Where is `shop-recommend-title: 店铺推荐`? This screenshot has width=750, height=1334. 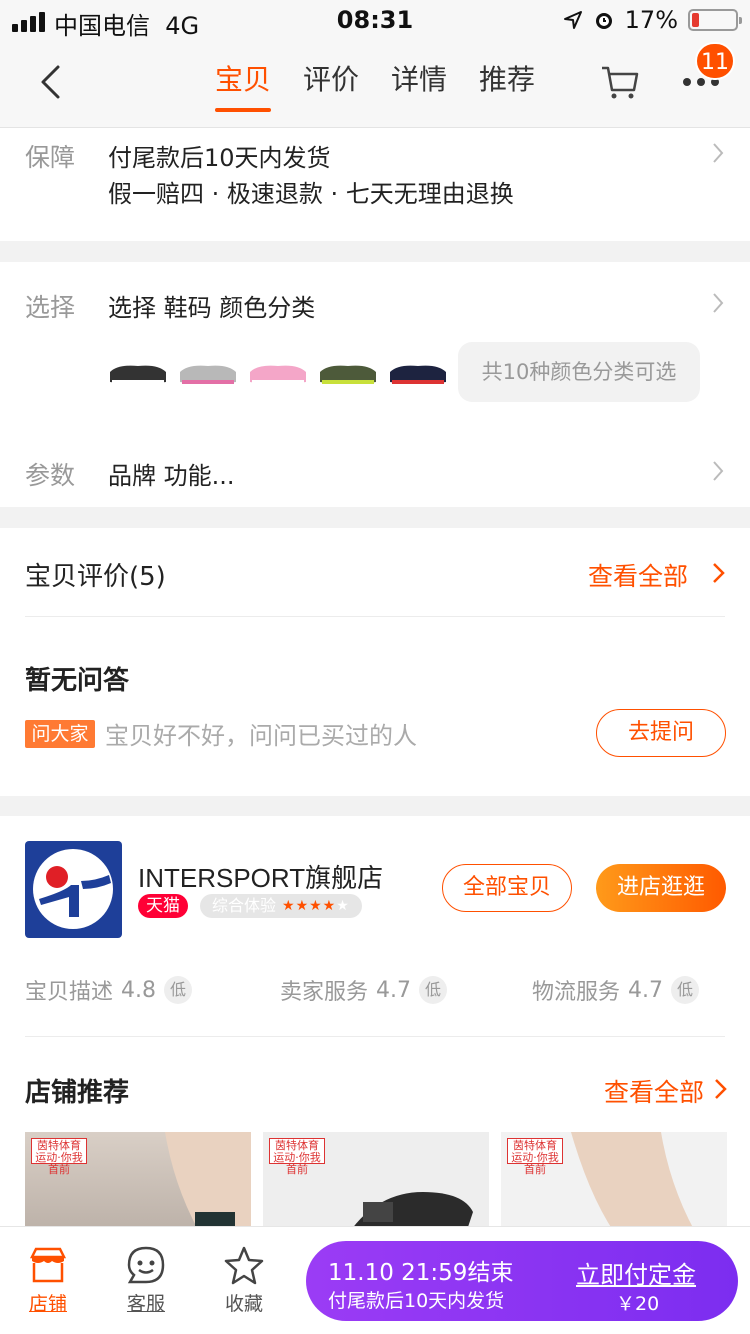 shop-recommend-title: 店铺推荐 is located at coordinates (77, 1093).